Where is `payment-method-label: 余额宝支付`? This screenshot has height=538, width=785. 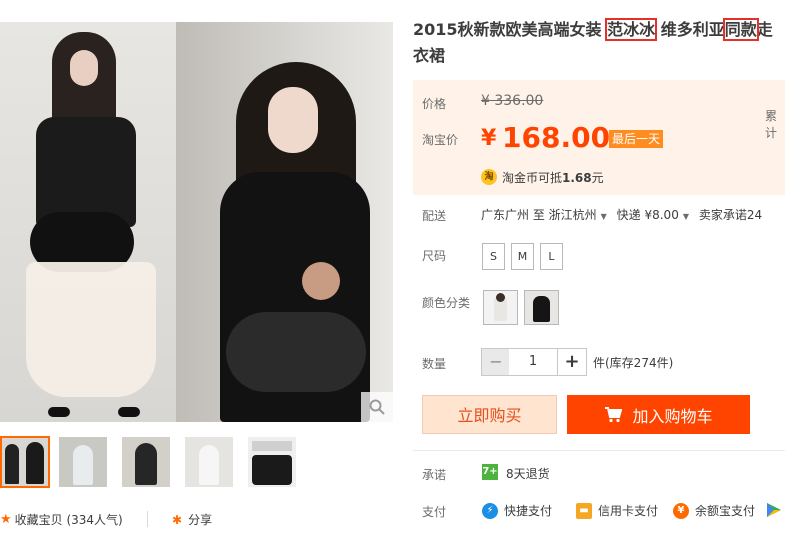 payment-method-label: 余额宝支付 is located at coordinates (725, 511).